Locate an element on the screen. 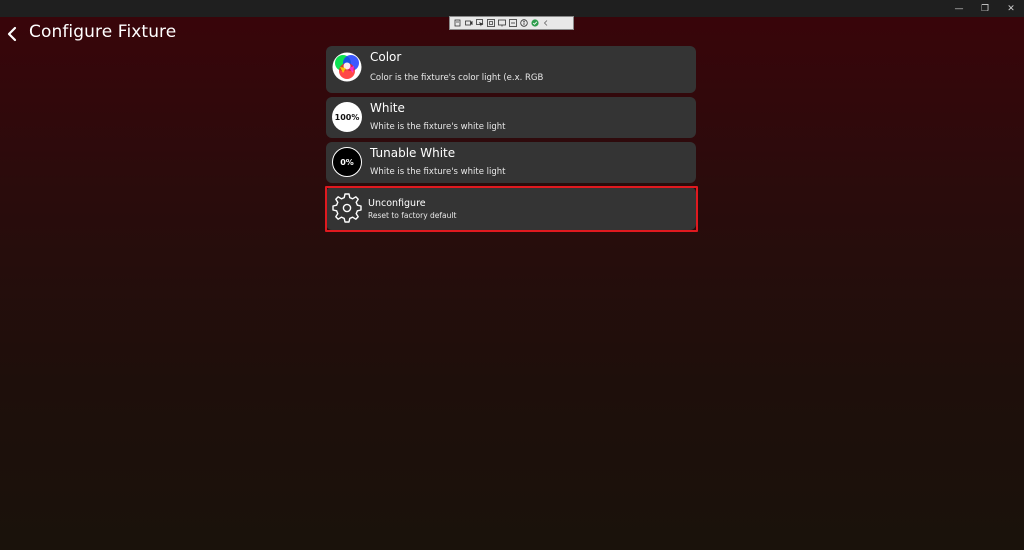 The image size is (1024, 550). selection-highlight is located at coordinates (511, 209).